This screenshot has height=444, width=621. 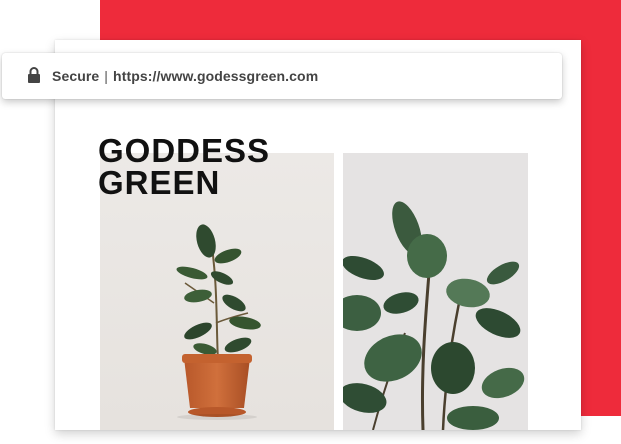 I want to click on url-text: https://www.godessgreen.com, so click(x=216, y=76).